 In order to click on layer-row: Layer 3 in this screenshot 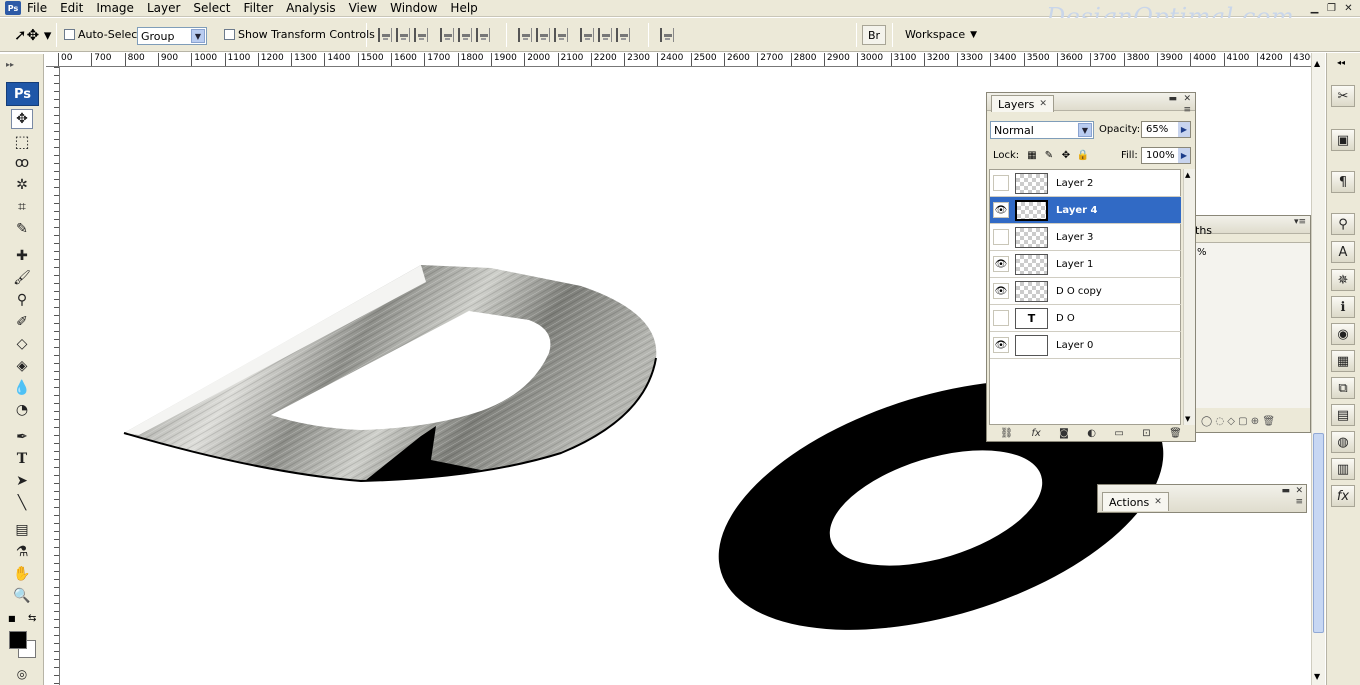, I will do `click(1085, 237)`.